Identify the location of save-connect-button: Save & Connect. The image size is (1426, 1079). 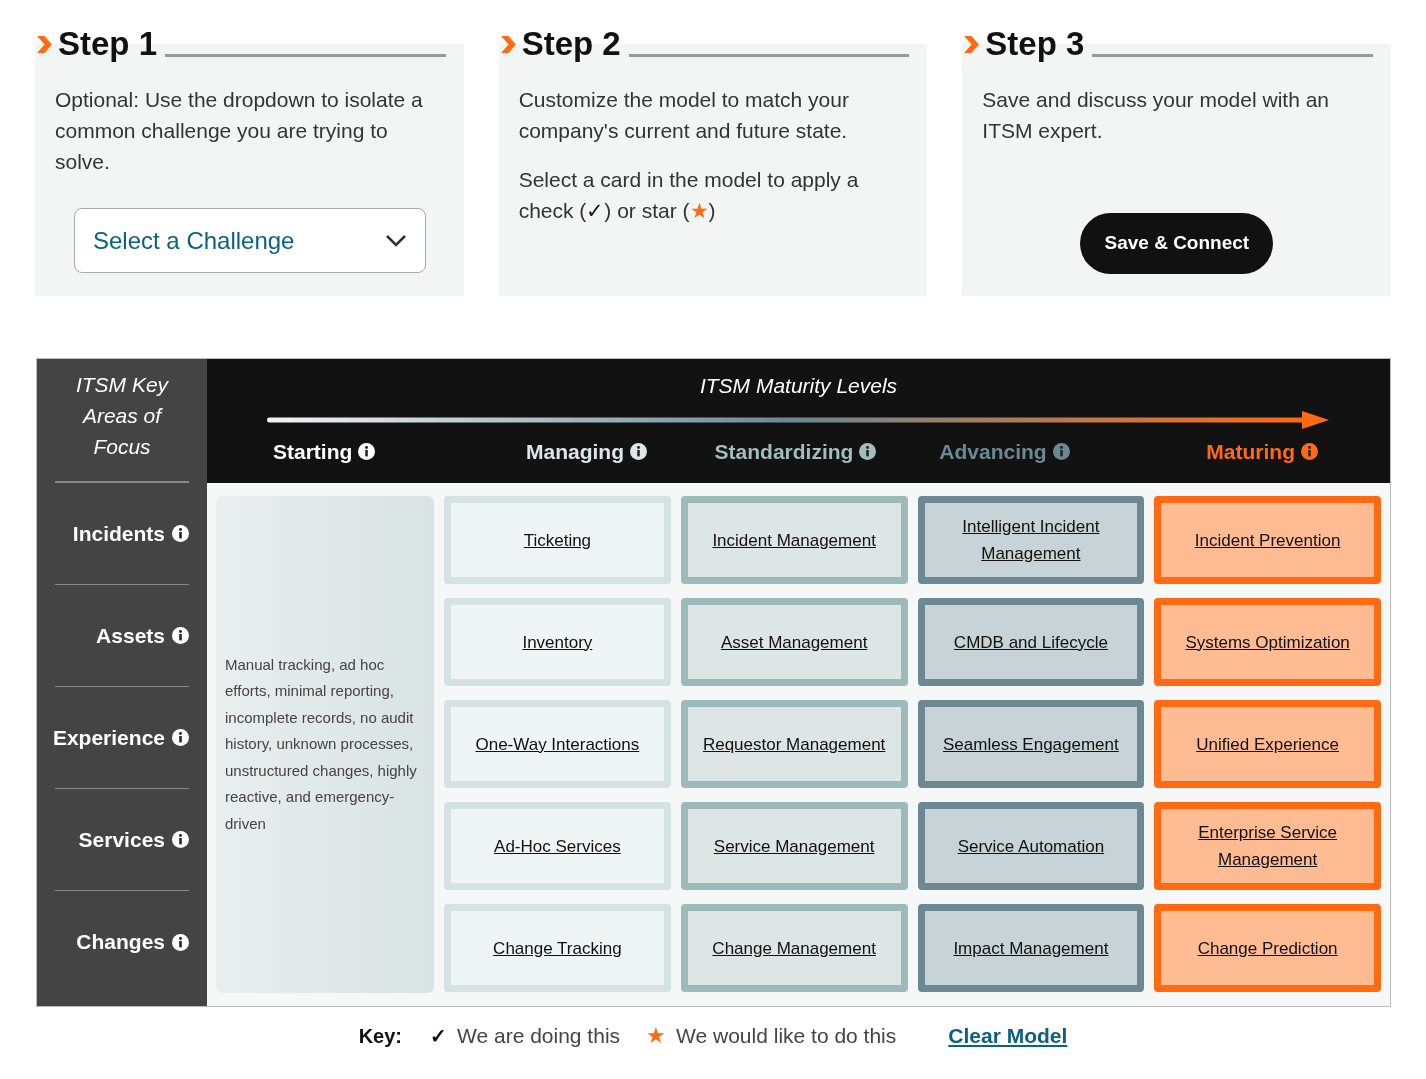
(1177, 243).